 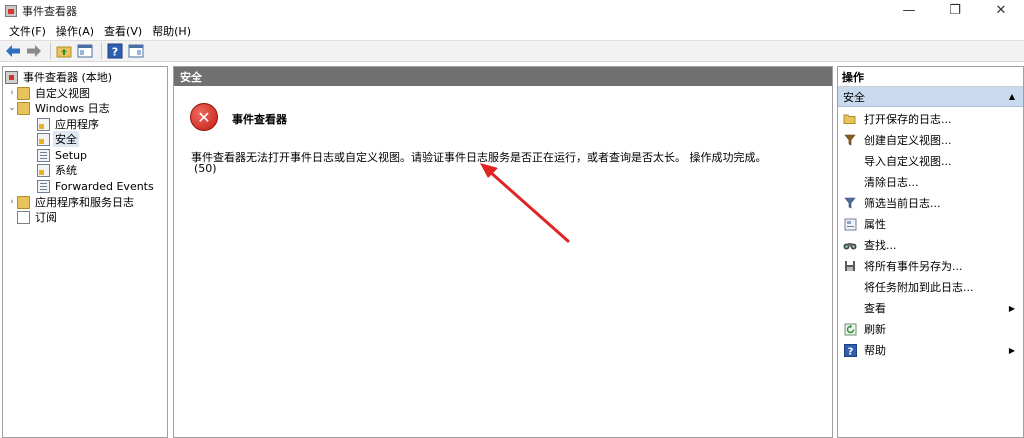 I want to click on restore-button: ❐, so click(x=955, y=10).